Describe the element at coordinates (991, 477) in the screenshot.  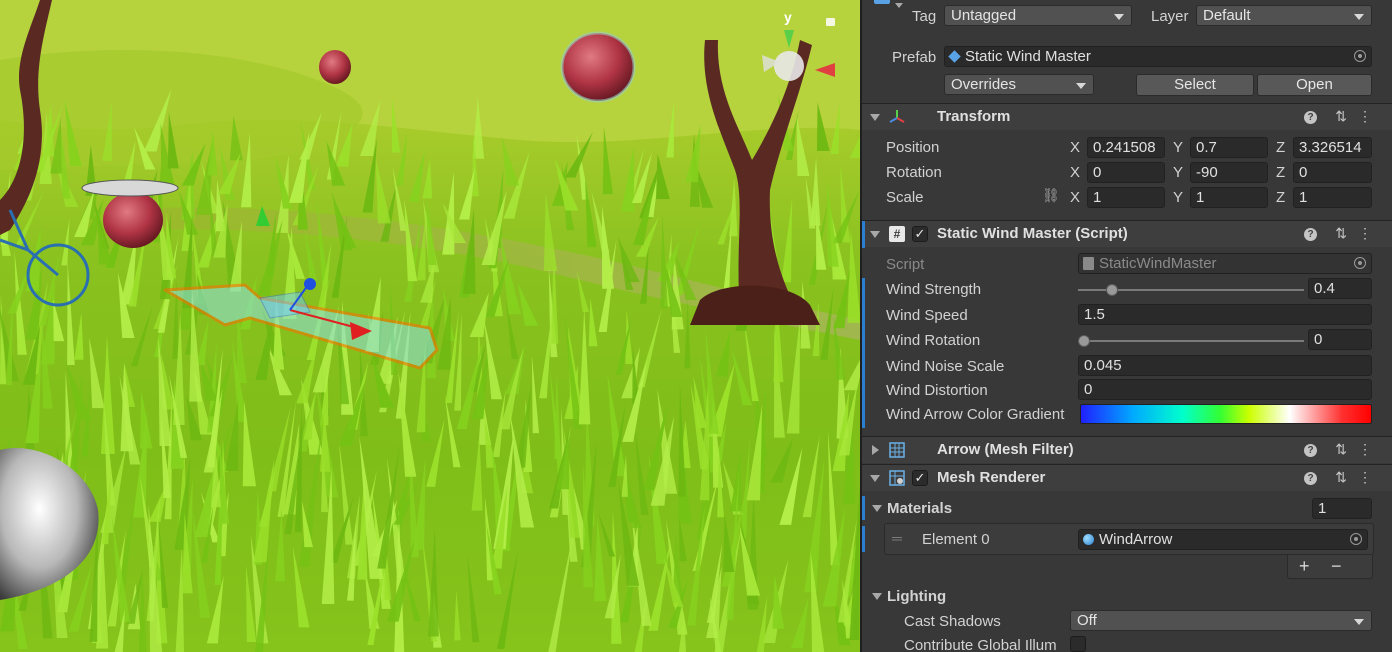
I see `mesh-renderer-title: Mesh Renderer` at that location.